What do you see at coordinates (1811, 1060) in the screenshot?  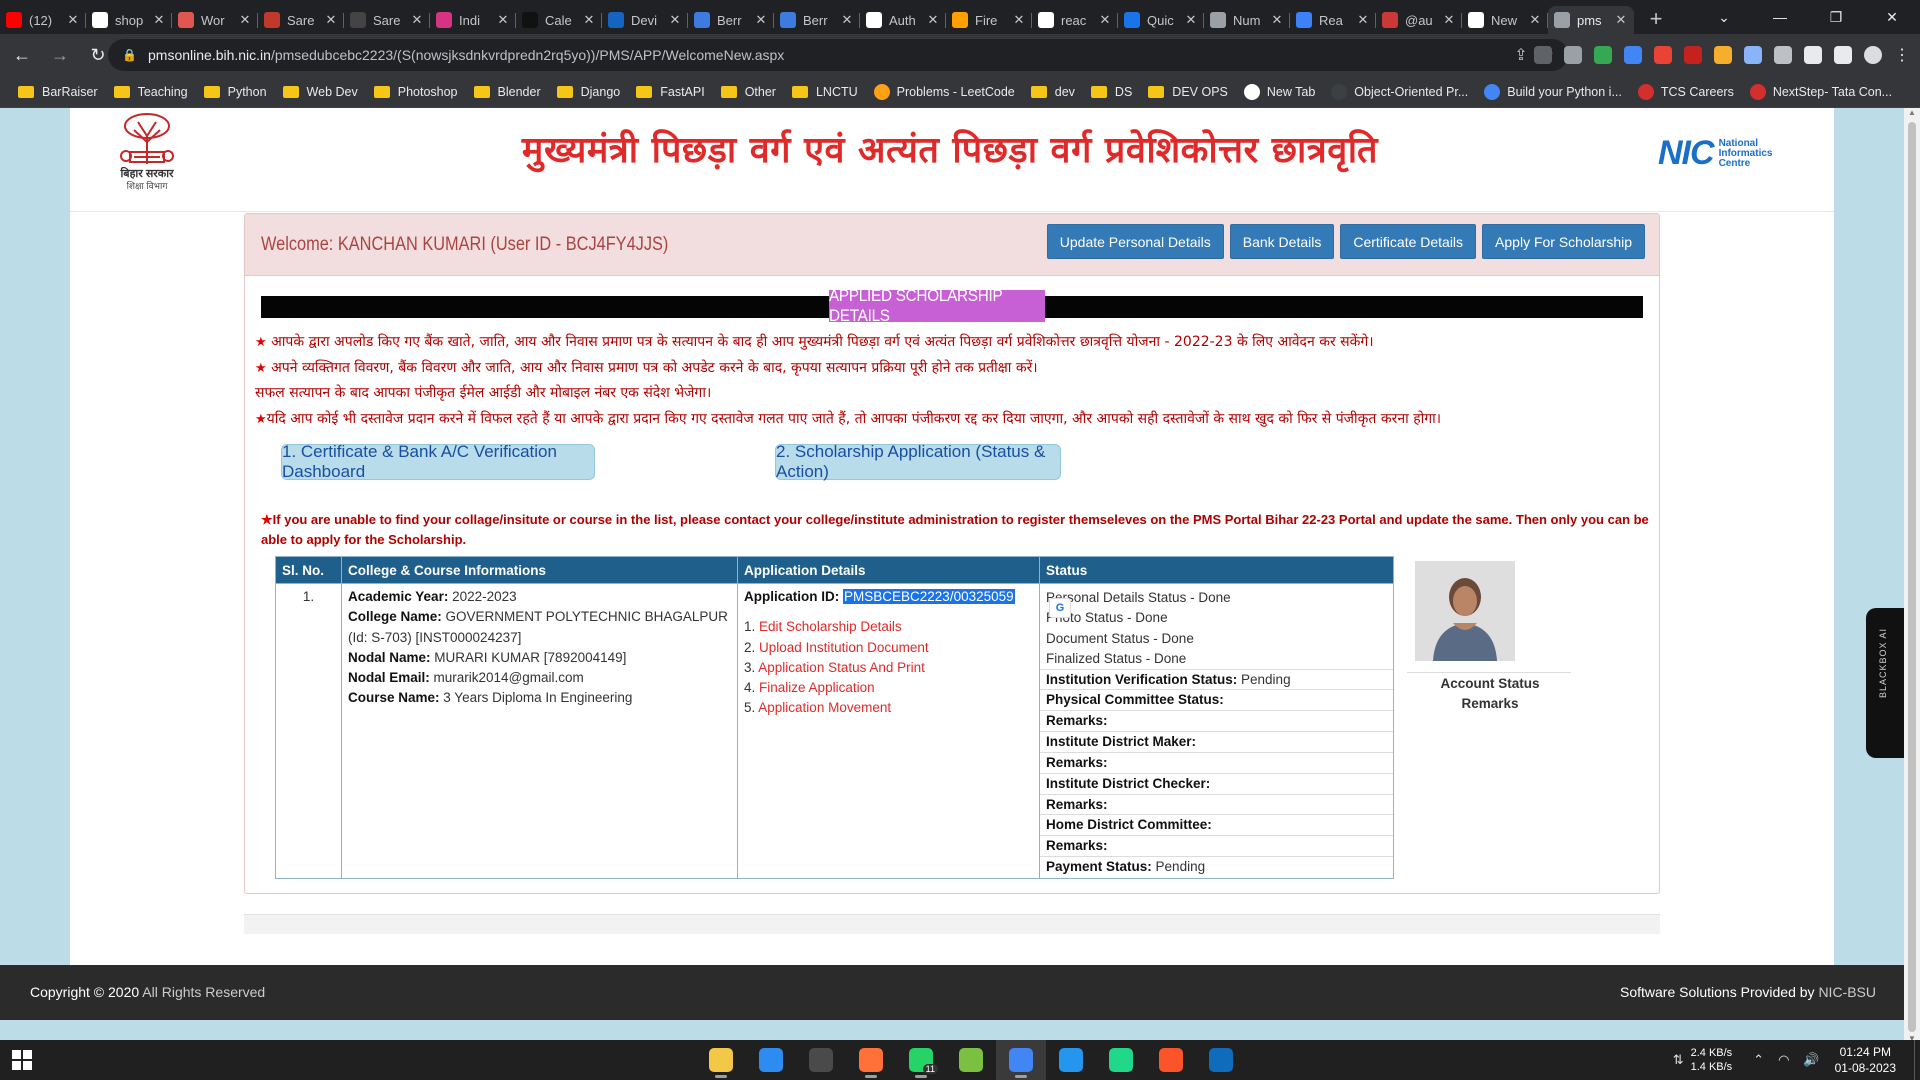 I see `volume-icon: 🔊` at bounding box center [1811, 1060].